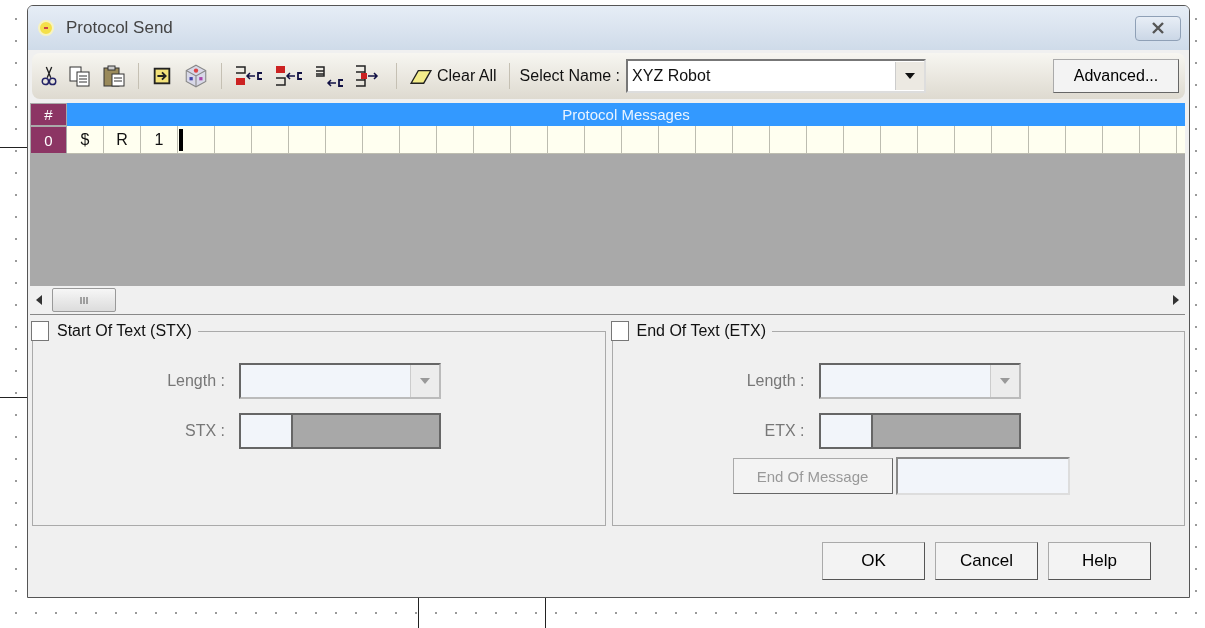  Describe the element at coordinates (784, 431) in the screenshot. I see `code-label: ETX :` at that location.